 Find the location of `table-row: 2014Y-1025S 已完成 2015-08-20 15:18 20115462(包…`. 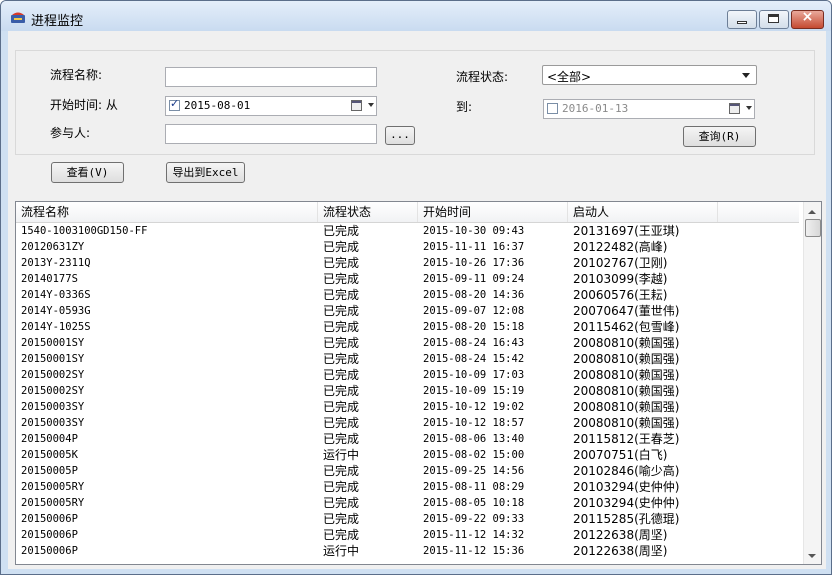

table-row: 2014Y-1025S 已完成 2015-08-20 15:18 20115462(包… is located at coordinates (407, 327).